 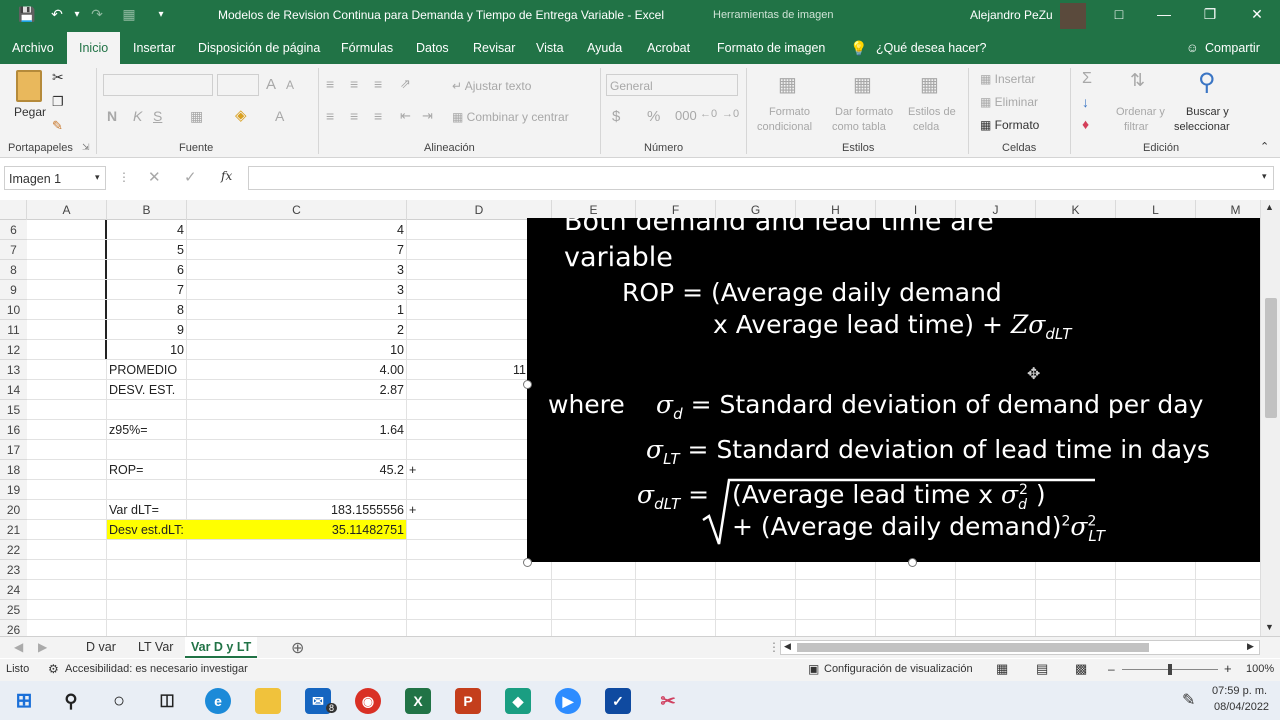 What do you see at coordinates (295, 270) in the screenshot?
I see `cell-c: 3` at bounding box center [295, 270].